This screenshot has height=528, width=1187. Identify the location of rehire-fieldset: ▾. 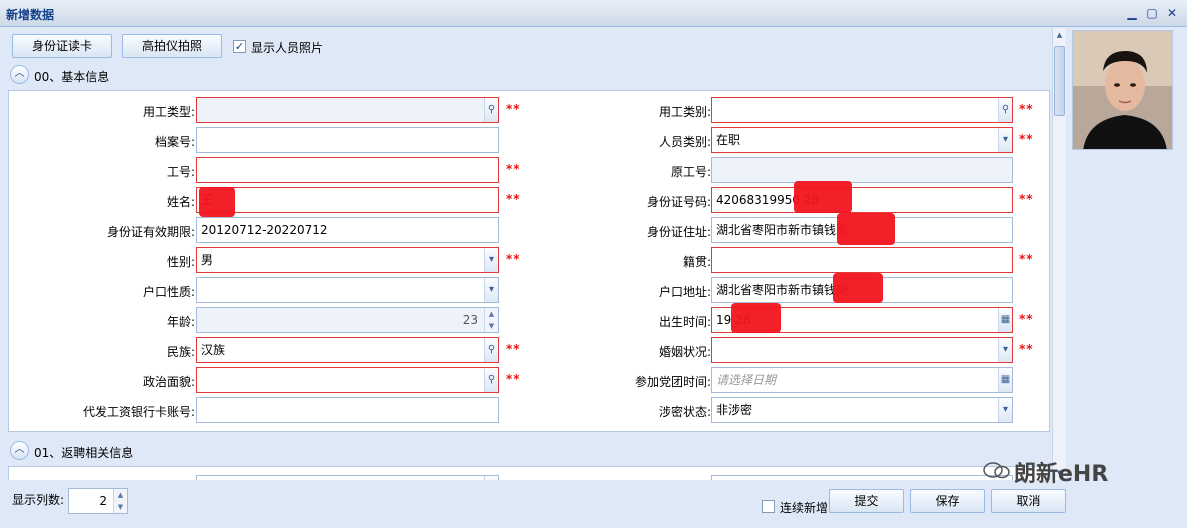
(529, 473).